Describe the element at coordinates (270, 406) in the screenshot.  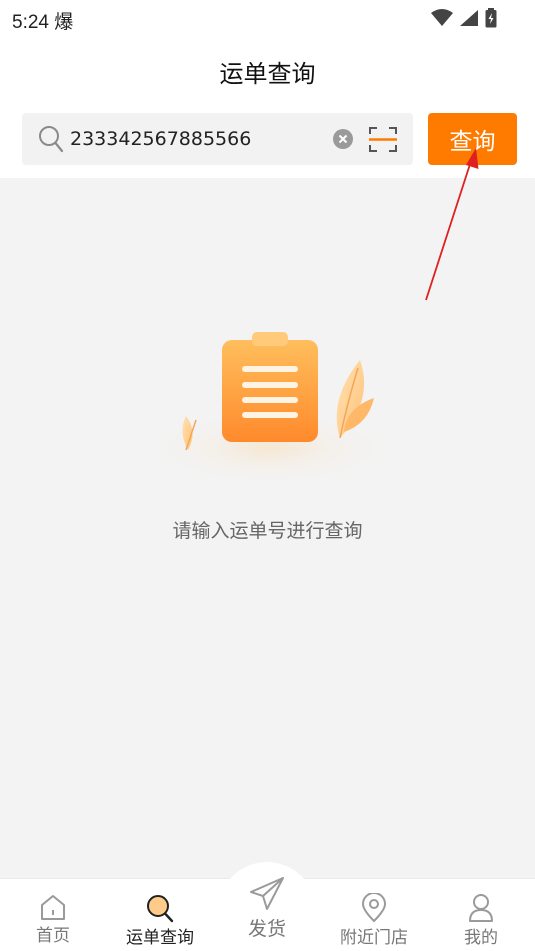
I see `empty-clipboard-illustration` at that location.